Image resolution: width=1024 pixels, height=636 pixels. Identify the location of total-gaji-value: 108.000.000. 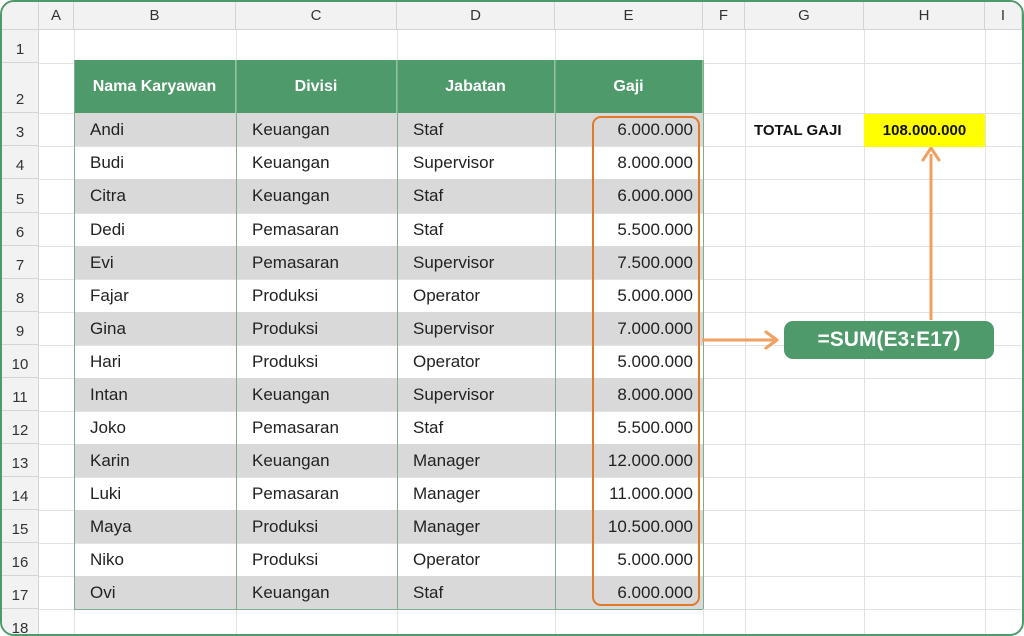
(924, 130).